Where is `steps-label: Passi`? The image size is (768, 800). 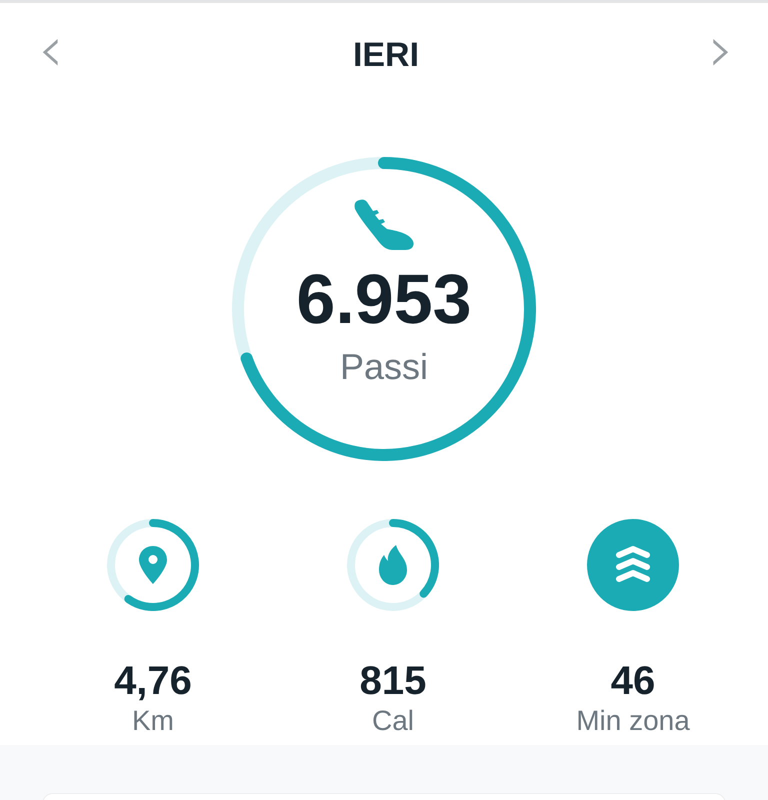 steps-label: Passi is located at coordinates (384, 367).